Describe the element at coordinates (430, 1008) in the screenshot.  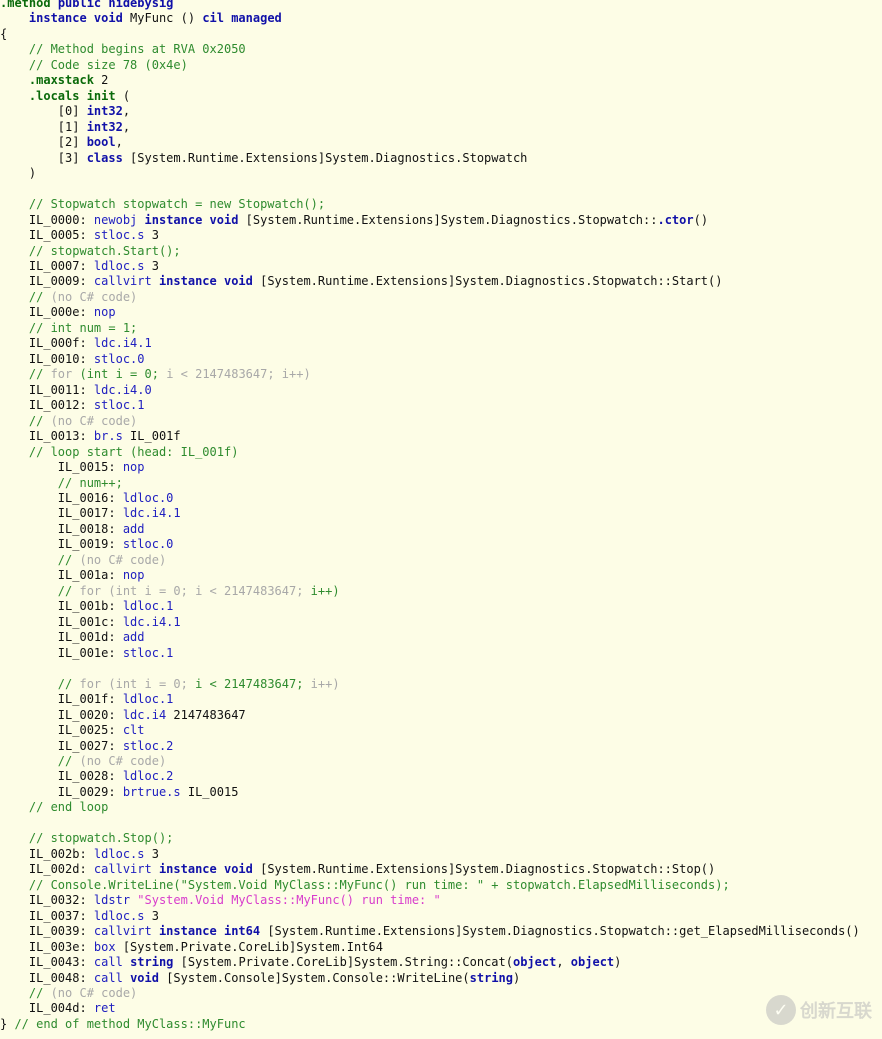
I see `code-line: IL_004d: ret` at that location.